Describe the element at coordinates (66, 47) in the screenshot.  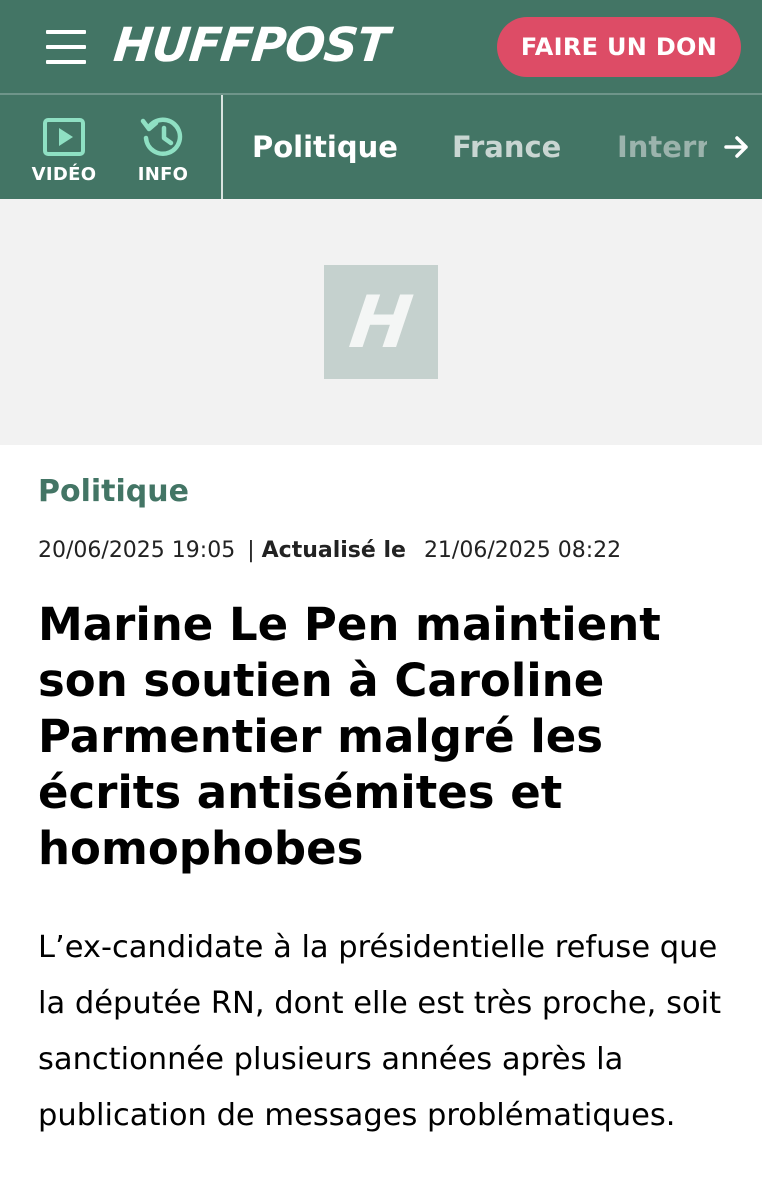
I see `hamburger-menu-icon` at that location.